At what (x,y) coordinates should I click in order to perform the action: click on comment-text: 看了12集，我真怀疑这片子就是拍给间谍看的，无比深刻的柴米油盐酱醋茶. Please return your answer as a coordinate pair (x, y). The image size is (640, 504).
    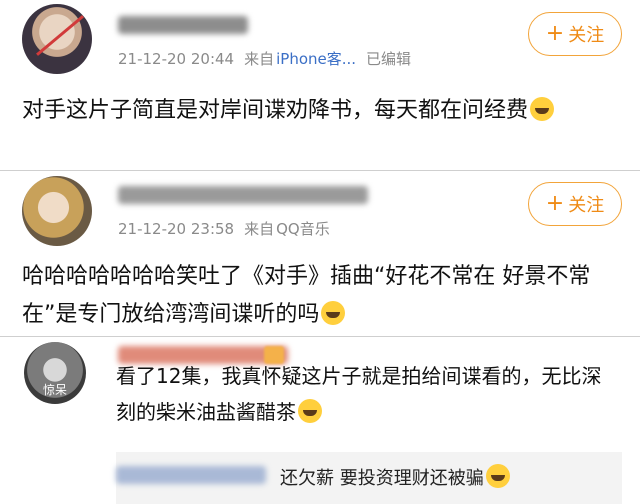
    Looking at the image, I should click on (368, 394).